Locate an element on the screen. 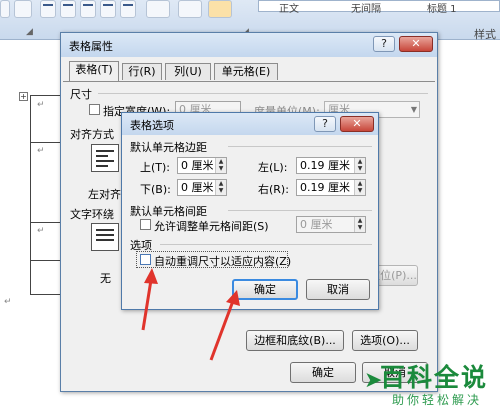 The width and height of the screenshot is (500, 418). watermark-logo: ➤ 百科全说 助你轻松解决 is located at coordinates (428, 384).